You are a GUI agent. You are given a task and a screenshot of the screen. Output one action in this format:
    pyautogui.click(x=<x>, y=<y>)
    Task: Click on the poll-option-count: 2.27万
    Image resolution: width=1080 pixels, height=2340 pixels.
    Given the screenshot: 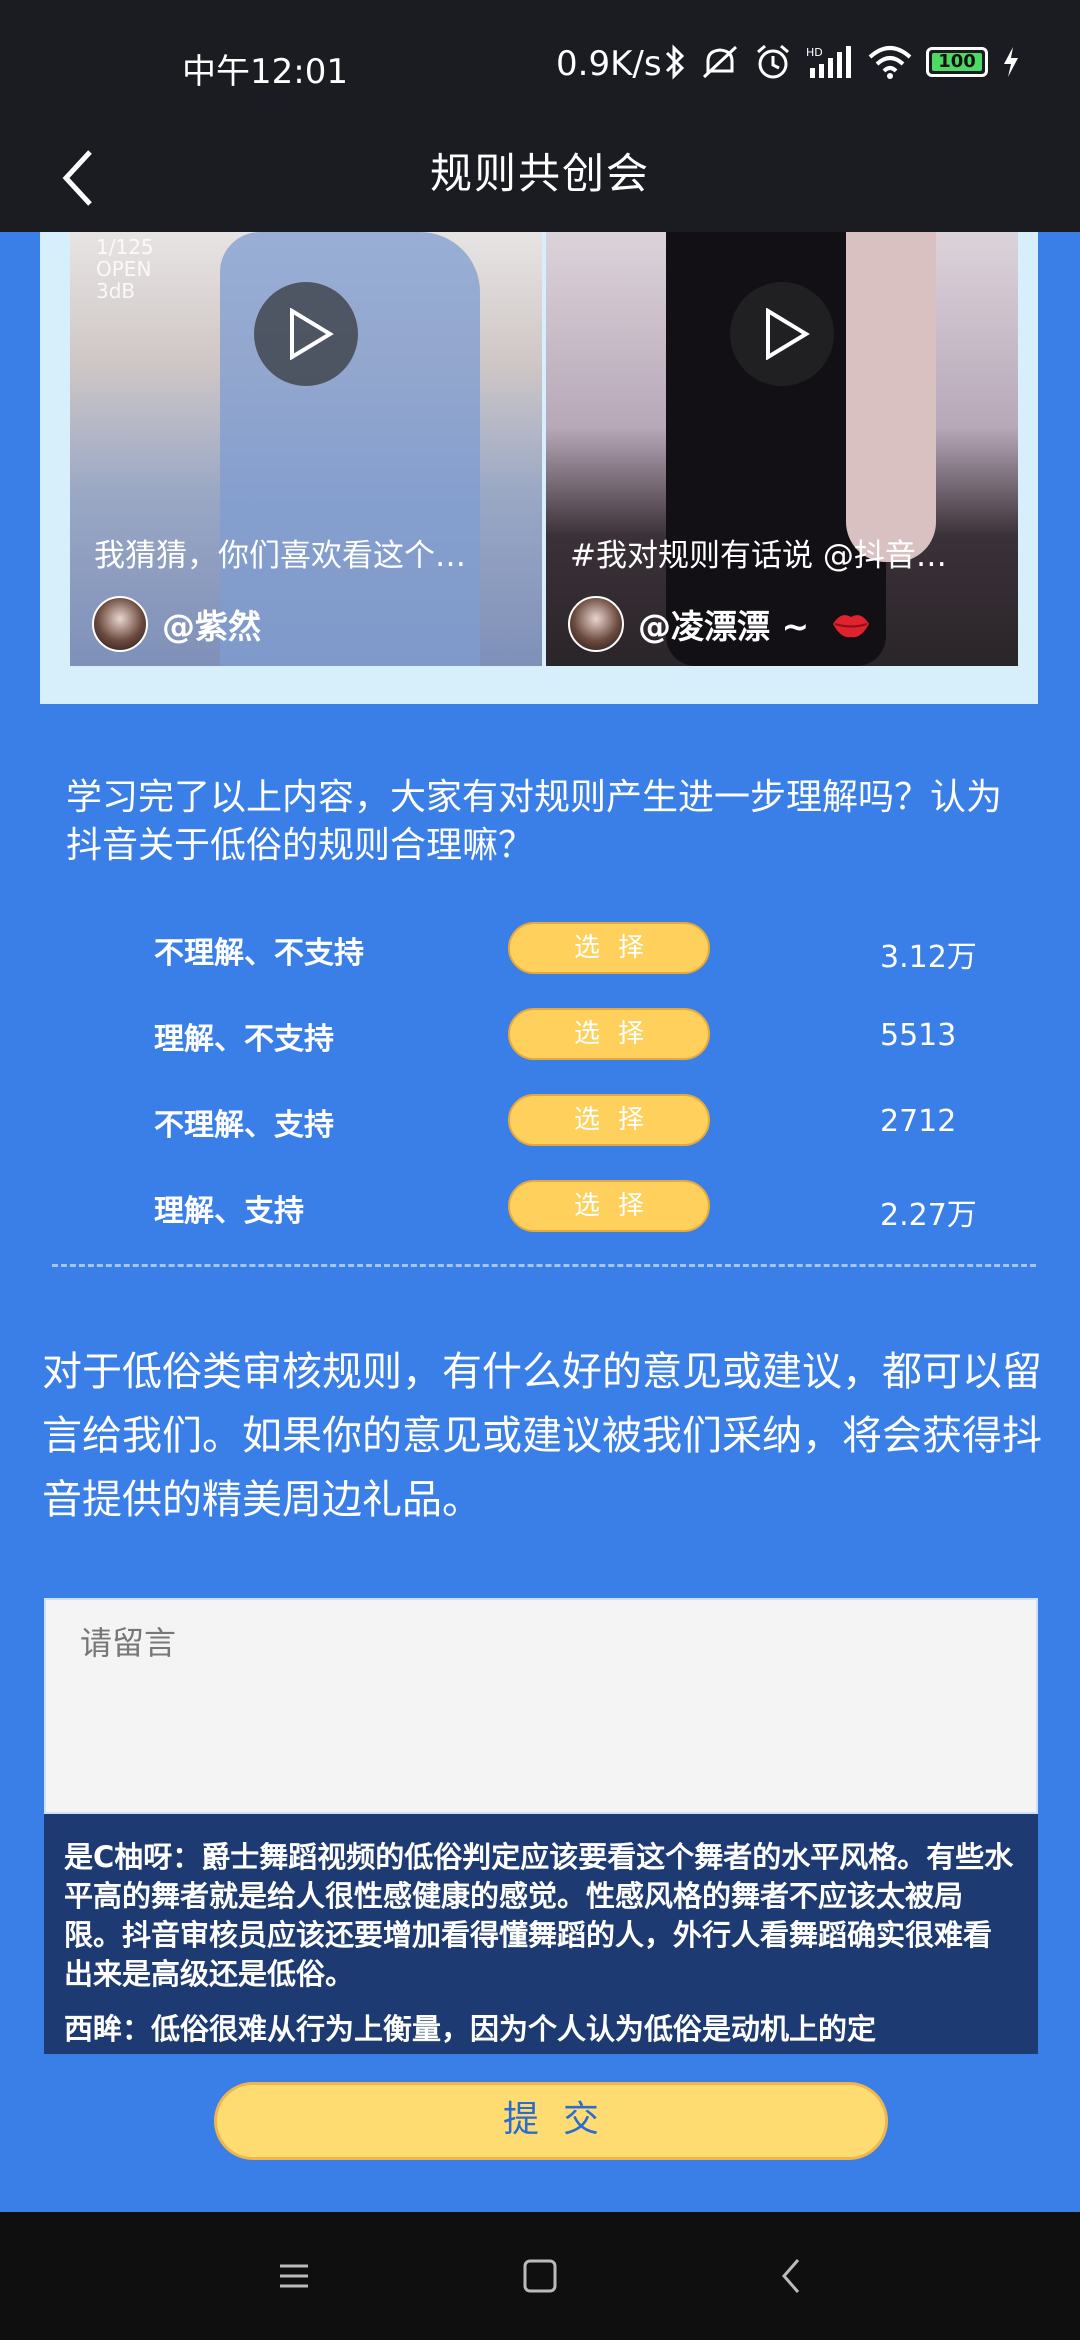 What is the action you would take?
    pyautogui.click(x=928, y=1215)
    